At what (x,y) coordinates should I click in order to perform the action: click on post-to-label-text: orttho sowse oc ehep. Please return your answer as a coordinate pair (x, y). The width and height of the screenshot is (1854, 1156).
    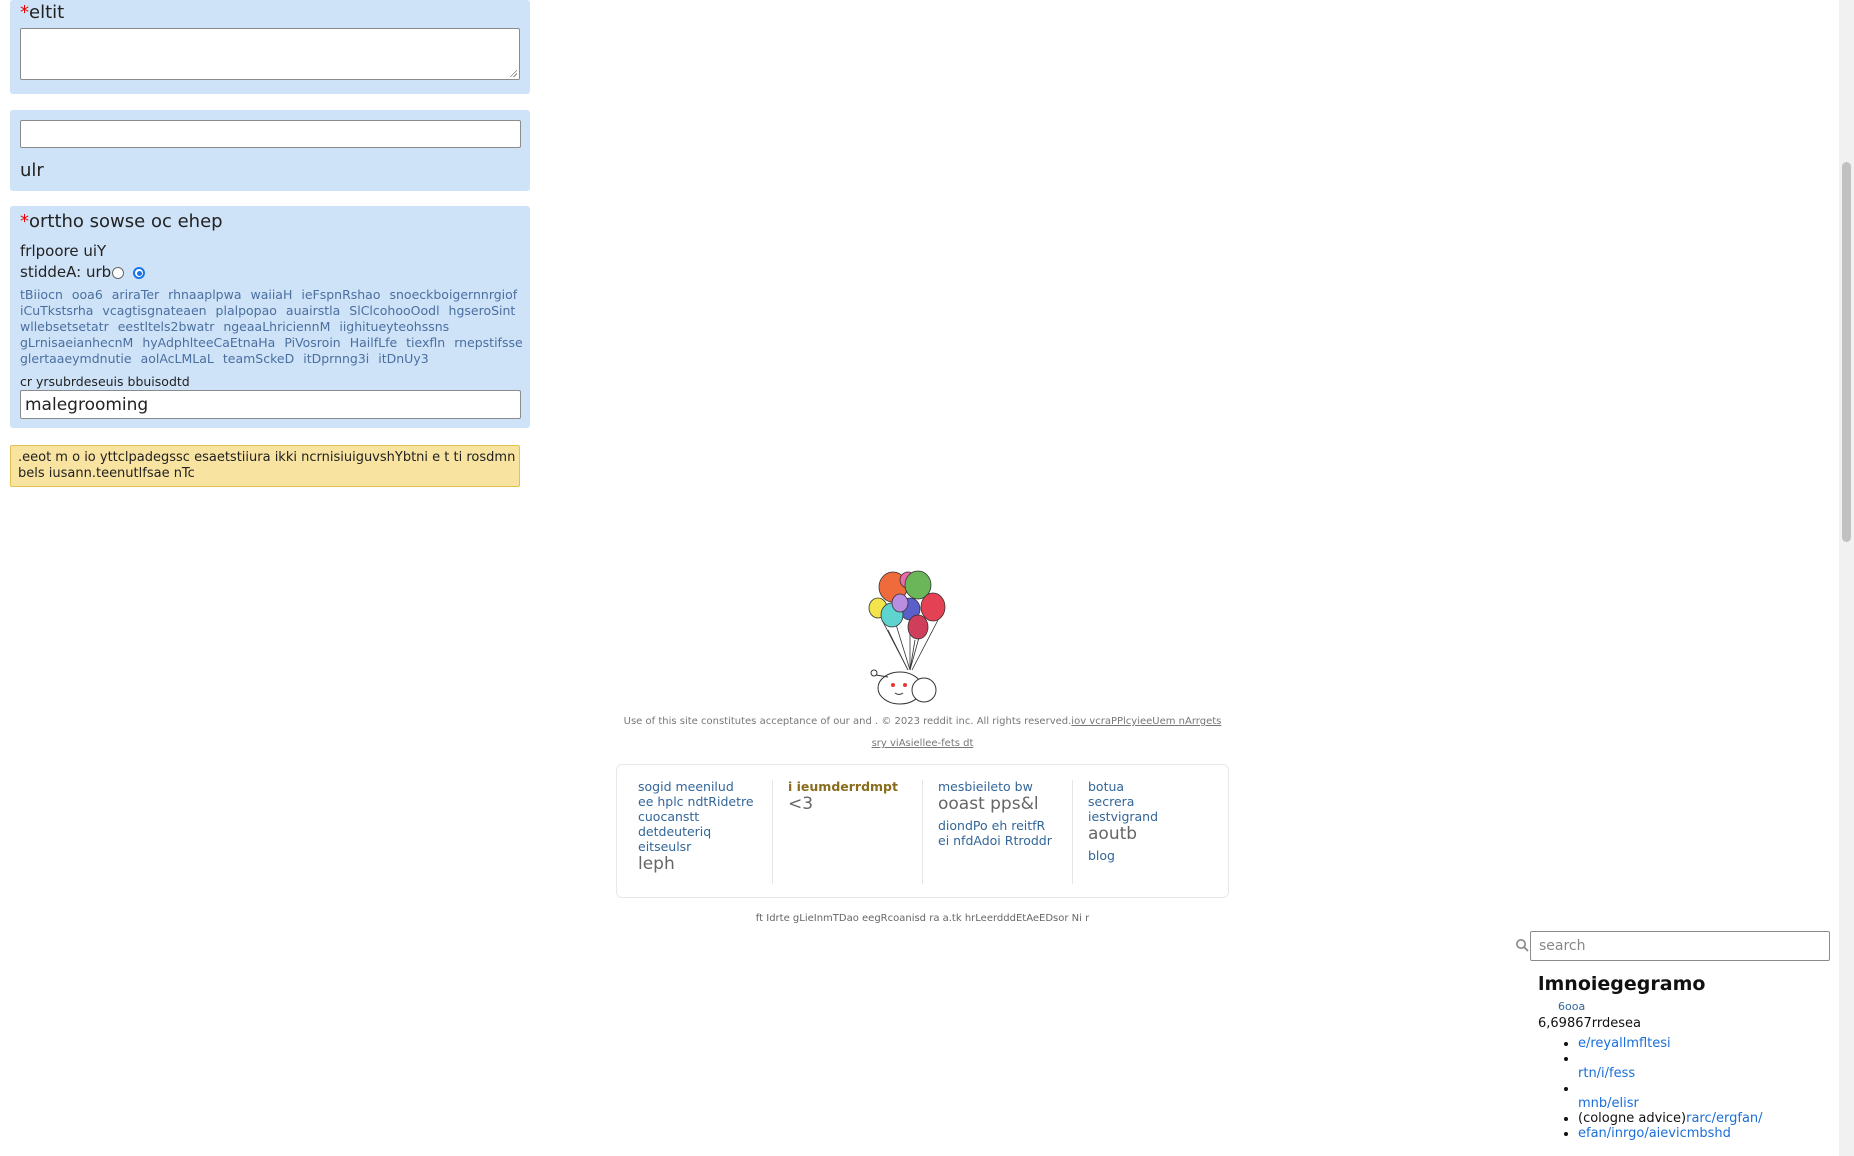
    Looking at the image, I should click on (126, 221).